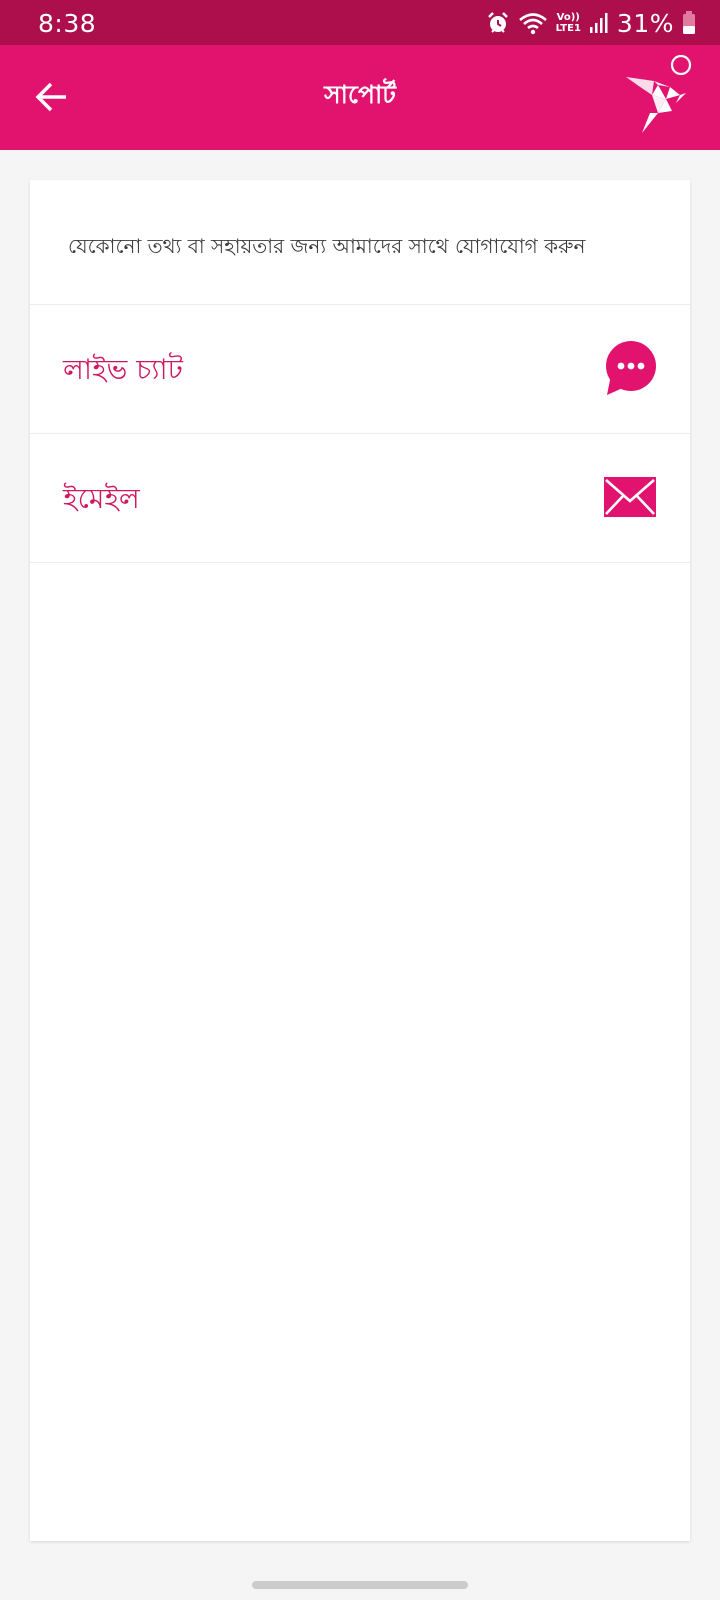 This screenshot has width=720, height=1600. Describe the element at coordinates (631, 368) in the screenshot. I see `chat-bubble-icon` at that location.